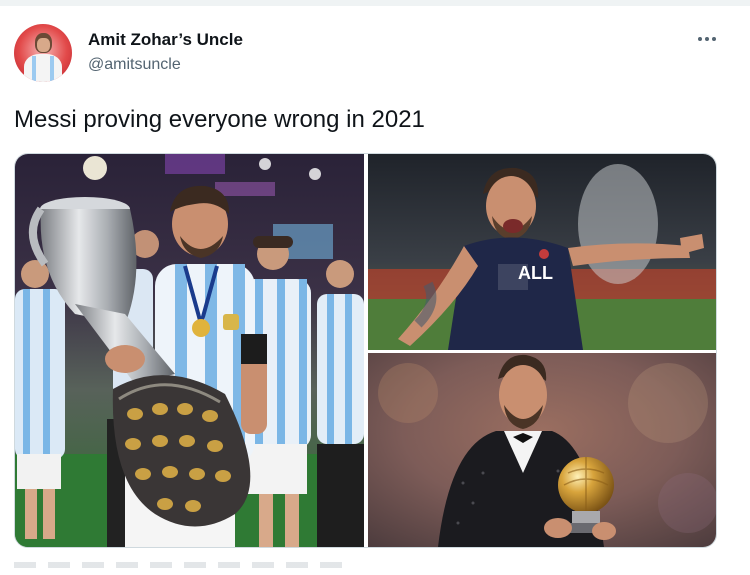 This screenshot has height=575, width=750. Describe the element at coordinates (43, 53) in the screenshot. I see `profile-avatar` at that location.